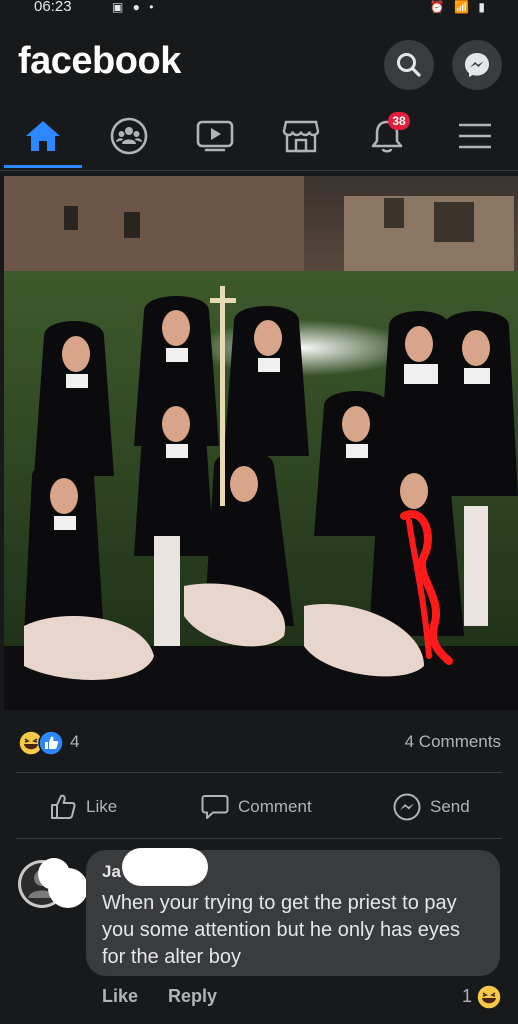  I want to click on comment-button: Comment, so click(256, 807).